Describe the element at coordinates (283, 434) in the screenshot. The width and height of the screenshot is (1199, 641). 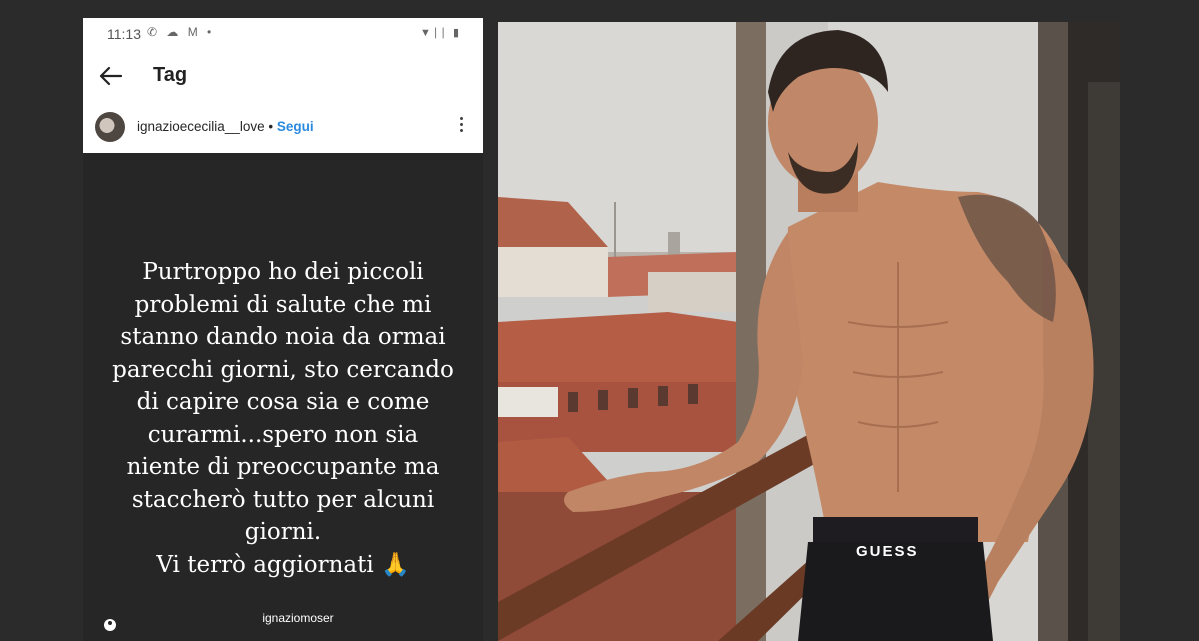
I see `story-line: curarmi...spero non sia` at that location.